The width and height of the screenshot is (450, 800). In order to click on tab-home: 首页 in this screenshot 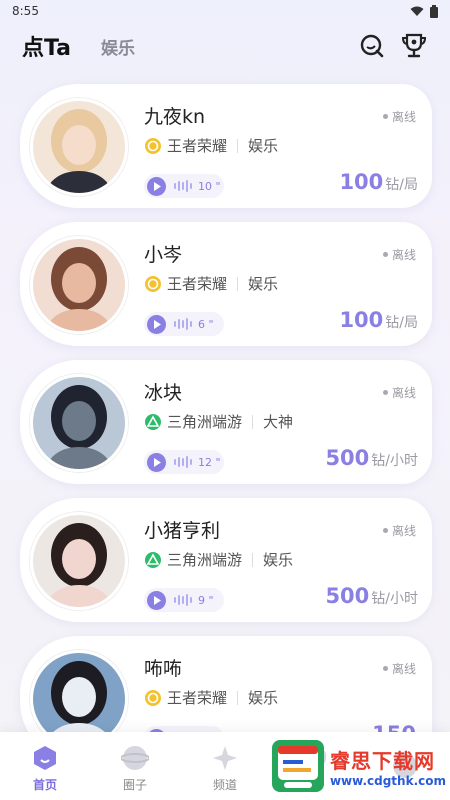, I will do `click(45, 768)`.